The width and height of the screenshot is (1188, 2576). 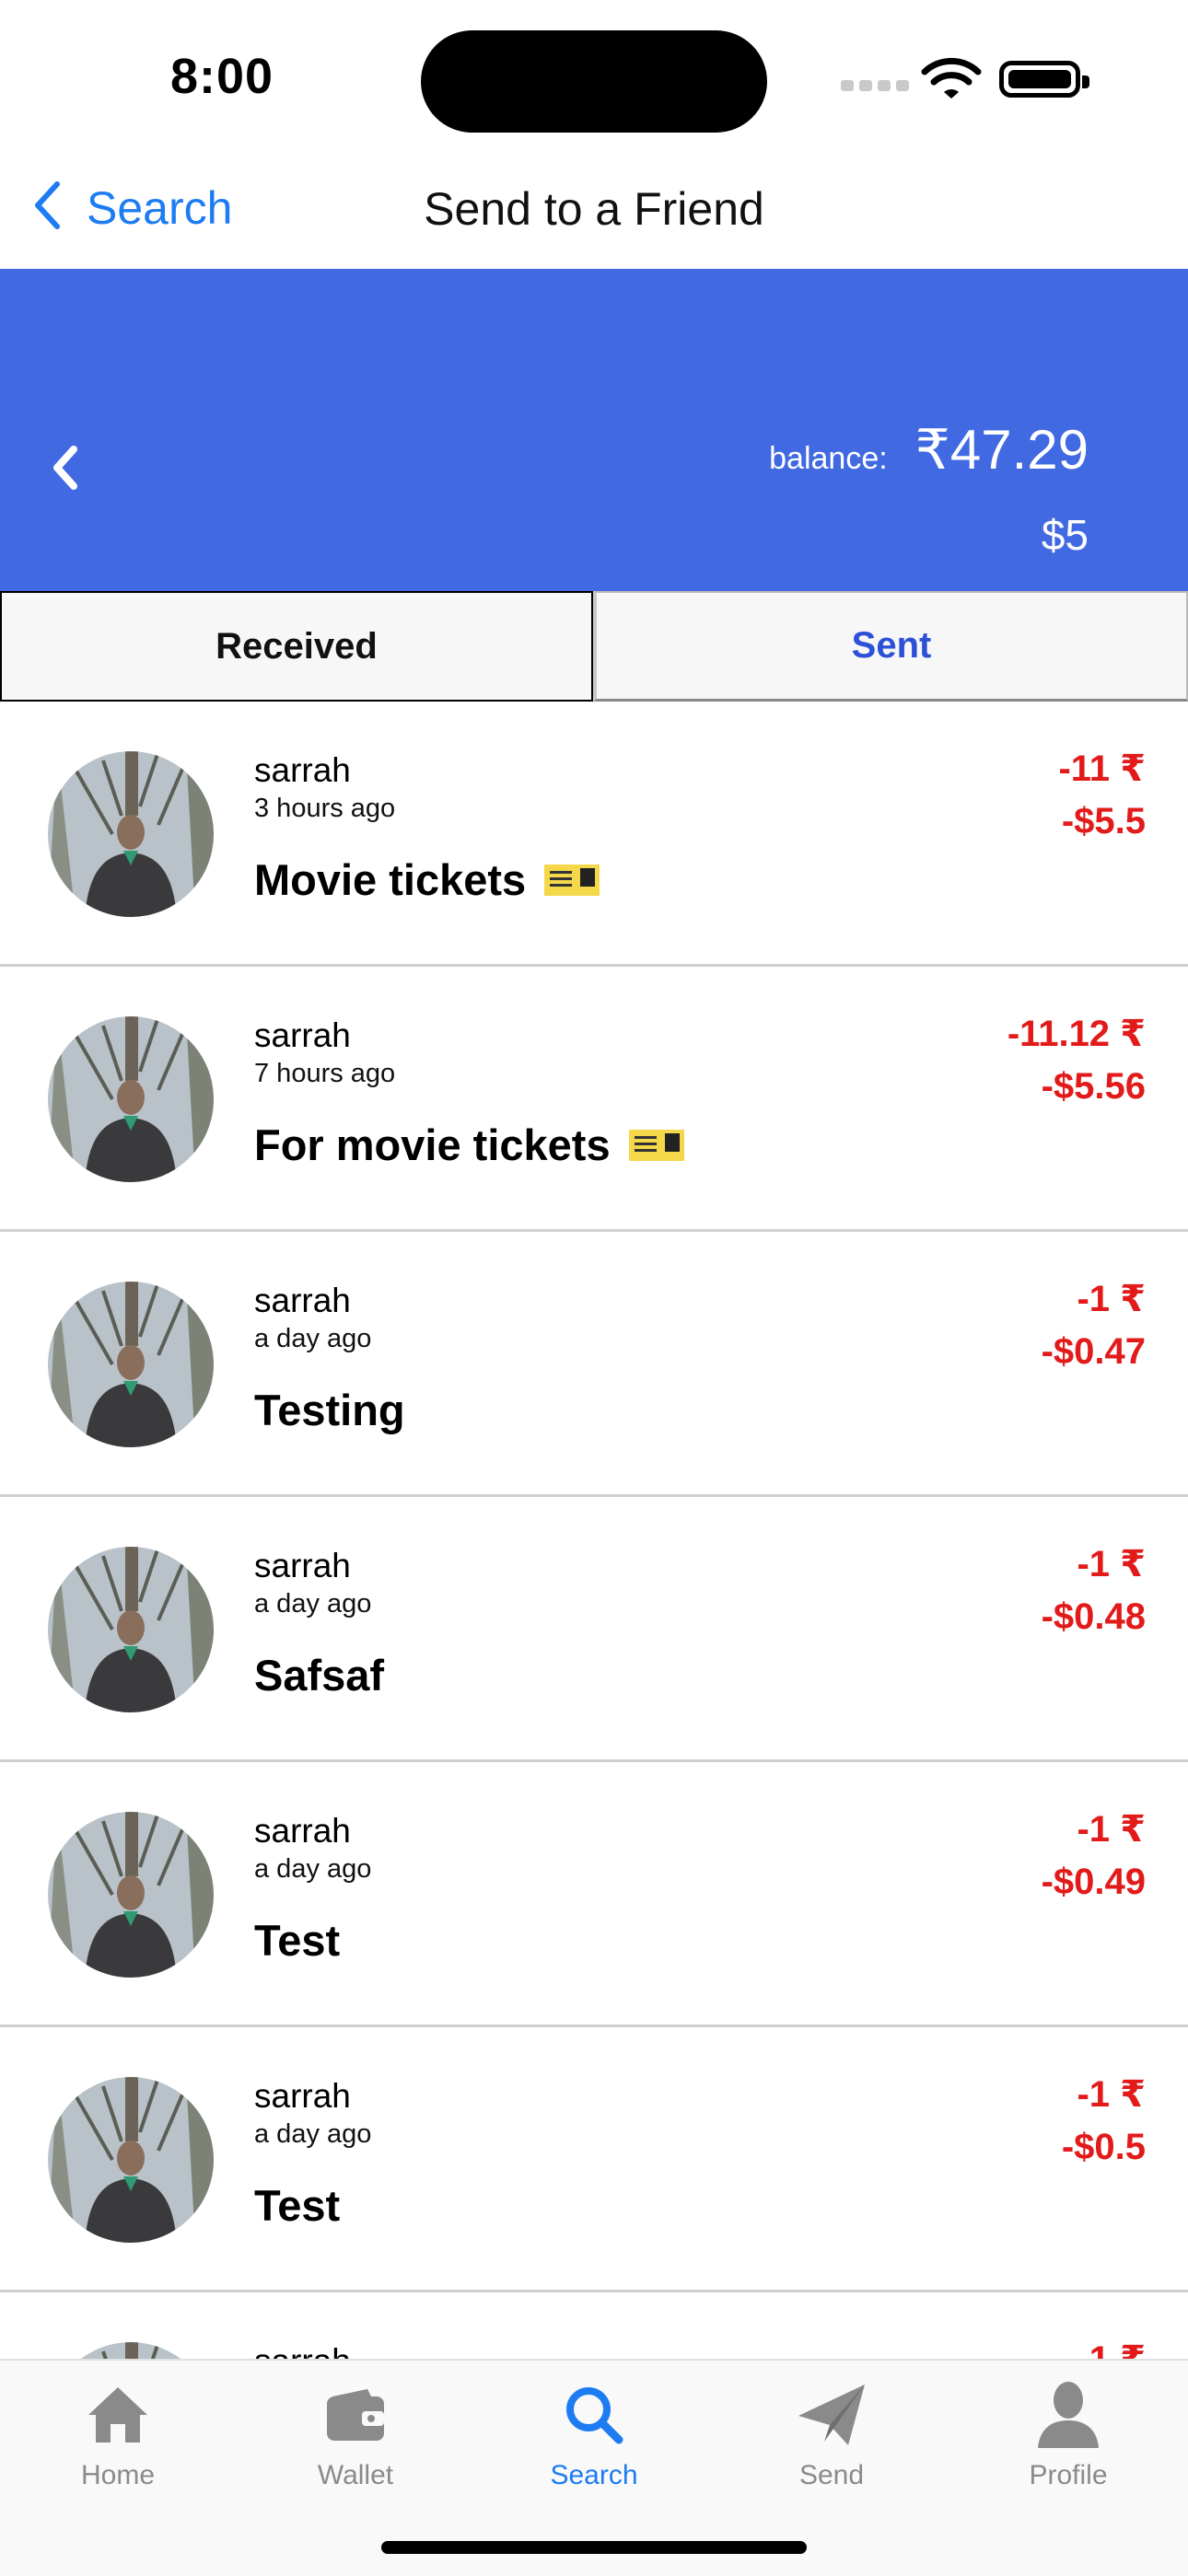 What do you see at coordinates (390, 879) in the screenshot?
I see `memo-text: Movie tickets` at bounding box center [390, 879].